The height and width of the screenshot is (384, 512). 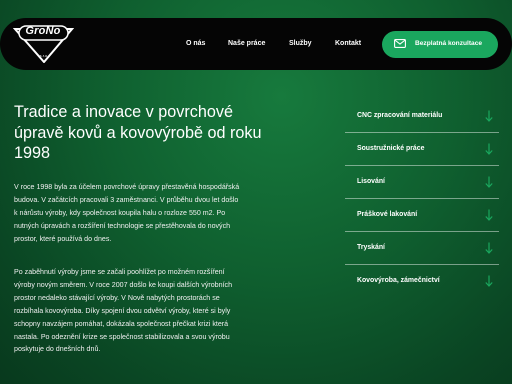 What do you see at coordinates (195, 43) in the screenshot?
I see `nav-link-o-nas: O nás` at bounding box center [195, 43].